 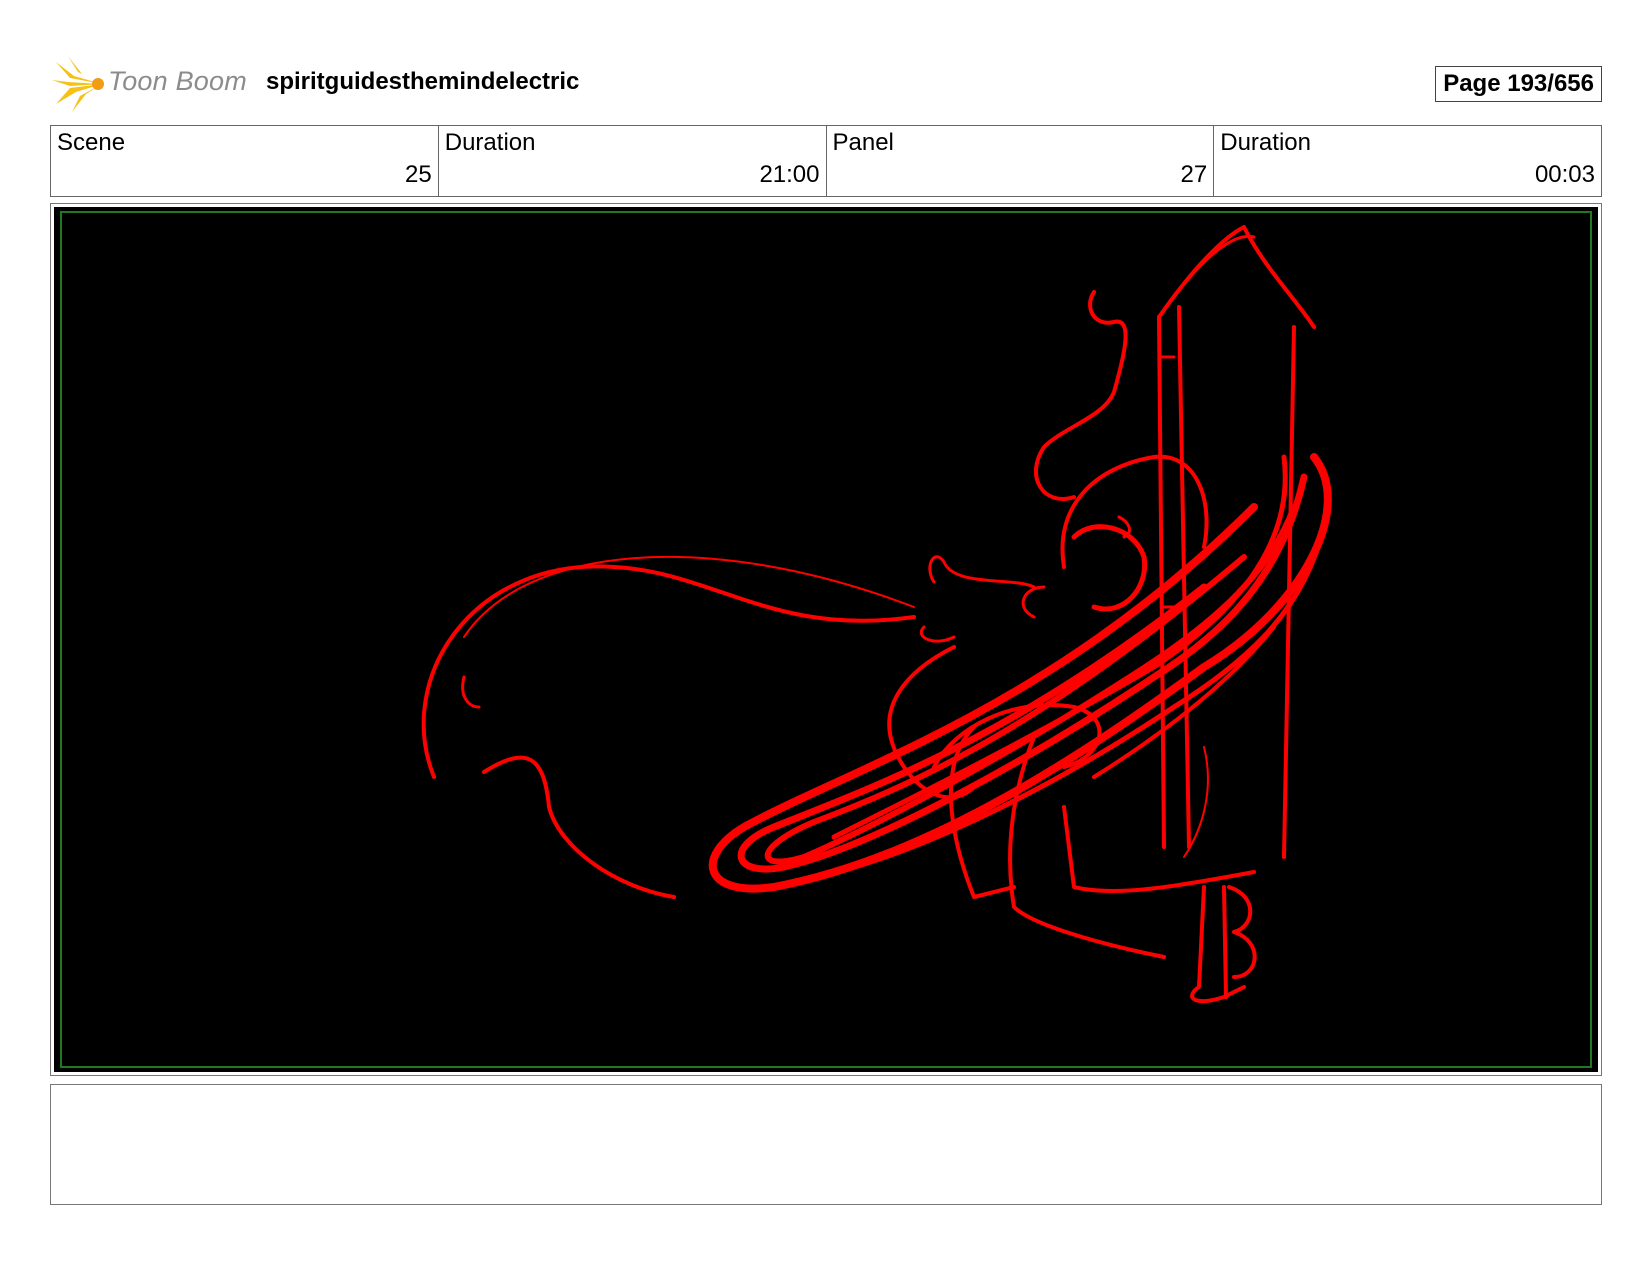 I want to click on starburst-icon, so click(x=78, y=84).